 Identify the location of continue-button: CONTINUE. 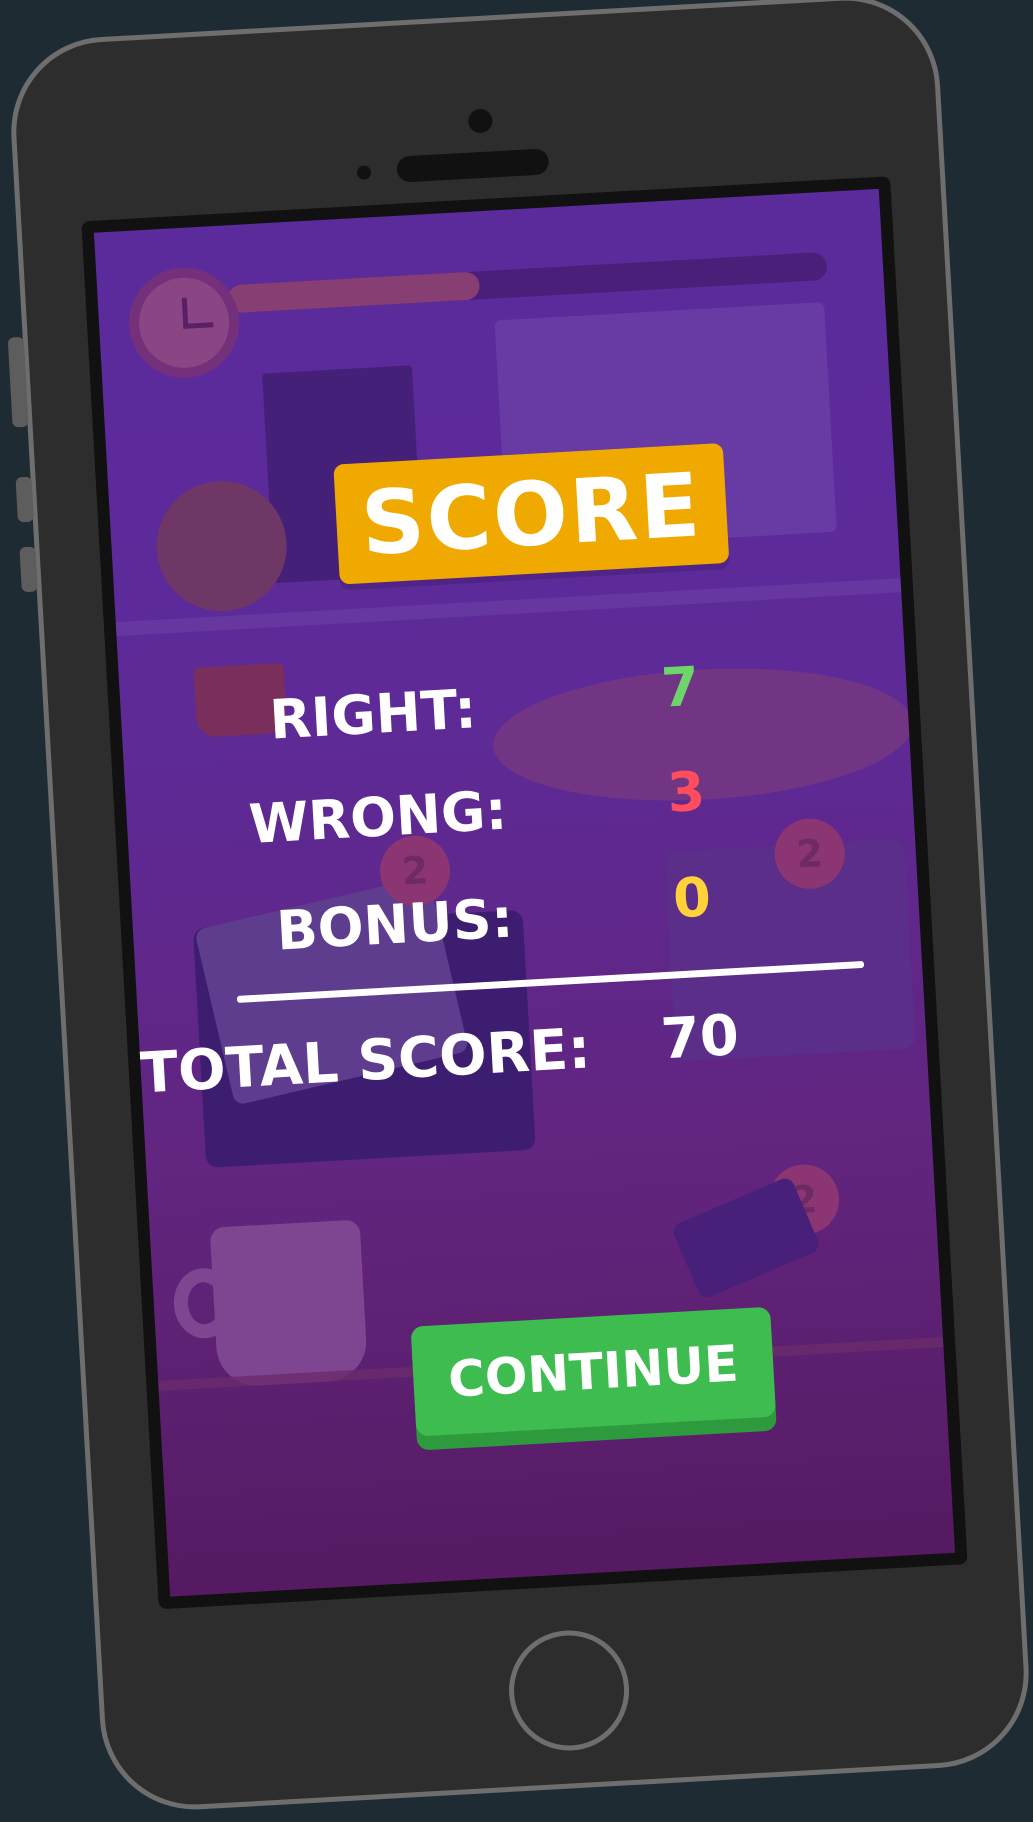
(593, 1371).